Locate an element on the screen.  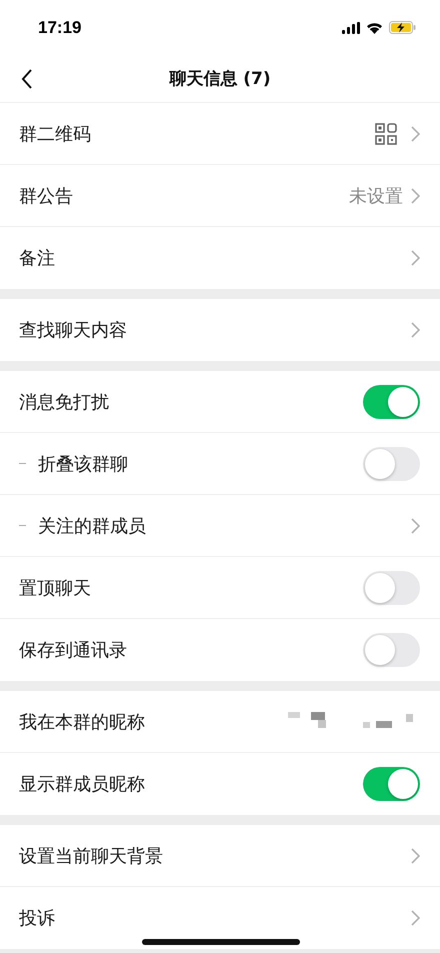
setting-label: 查找聊天内容 is located at coordinates (73, 330).